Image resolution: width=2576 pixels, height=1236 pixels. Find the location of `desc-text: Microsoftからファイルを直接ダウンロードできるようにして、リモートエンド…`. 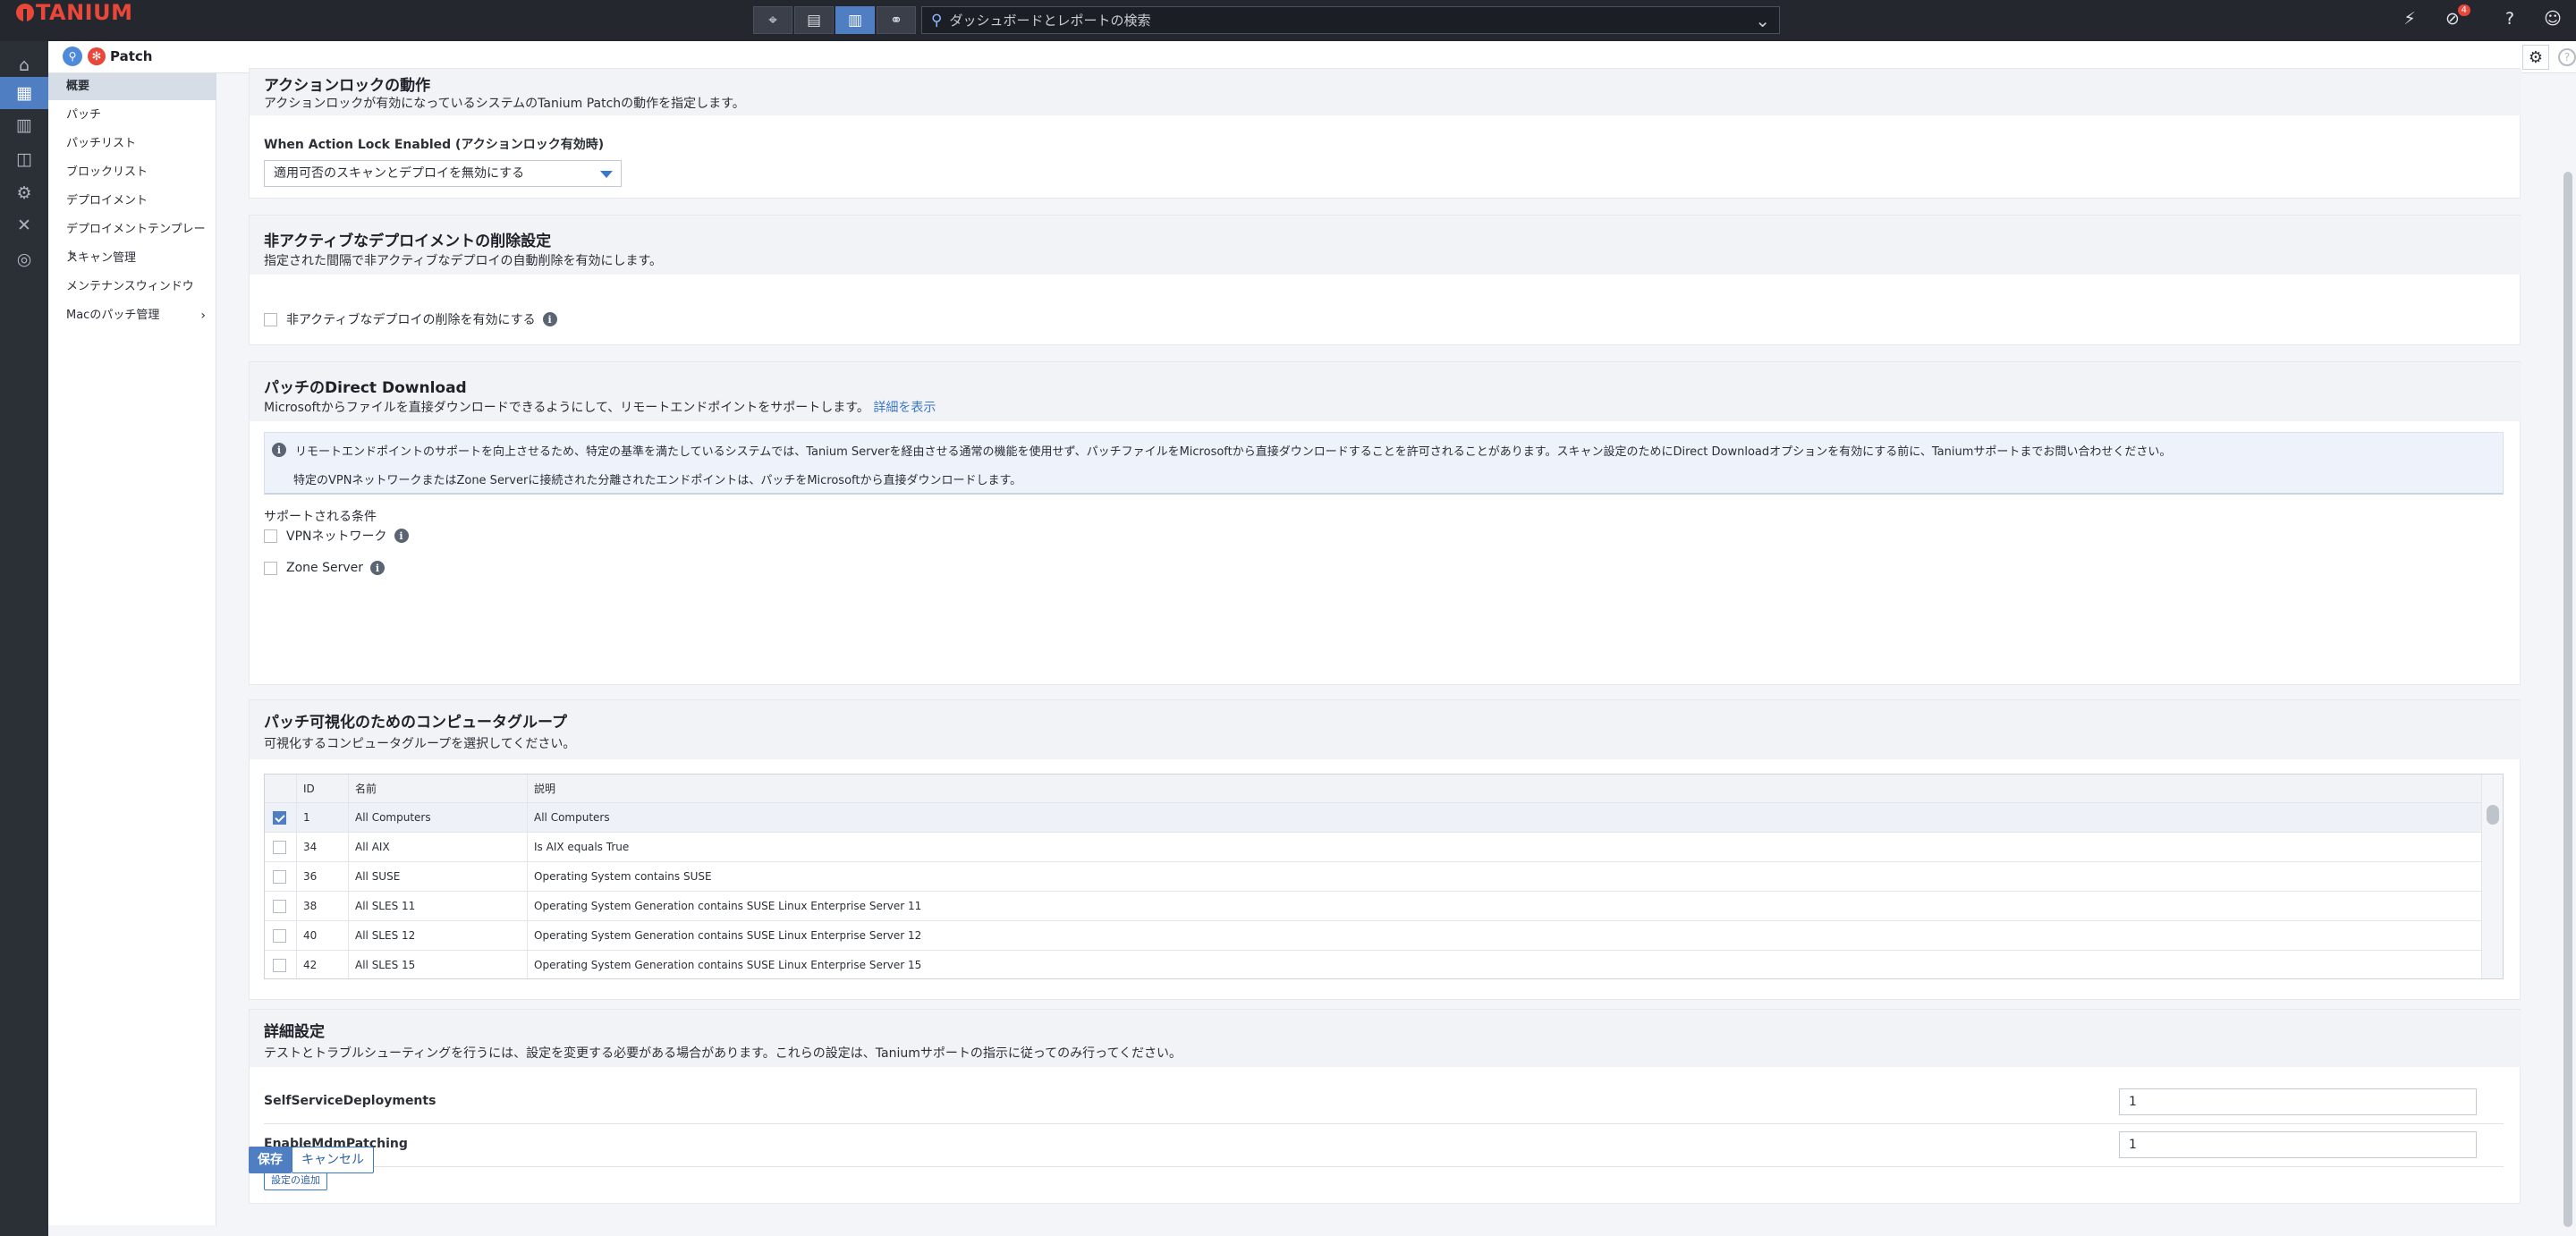

desc-text: Microsoftからファイルを直接ダウンロードできるようにして、リモートエンド… is located at coordinates (566, 408).